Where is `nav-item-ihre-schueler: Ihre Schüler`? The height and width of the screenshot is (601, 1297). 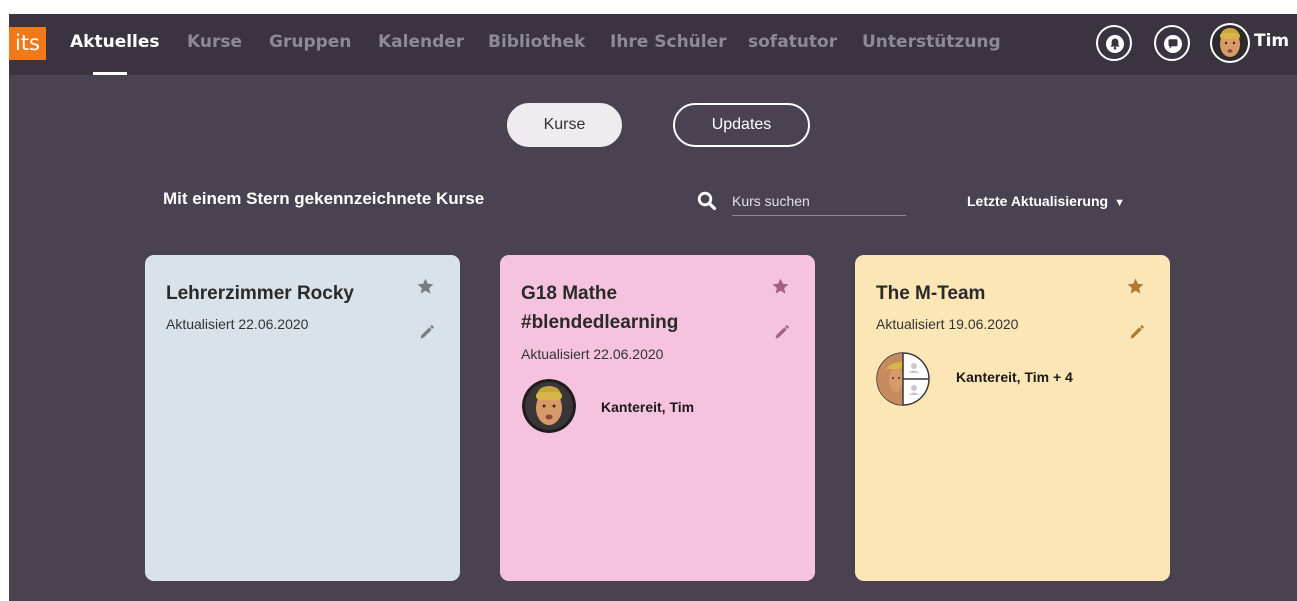 nav-item-ihre-schueler: Ihre Schüler is located at coordinates (668, 42).